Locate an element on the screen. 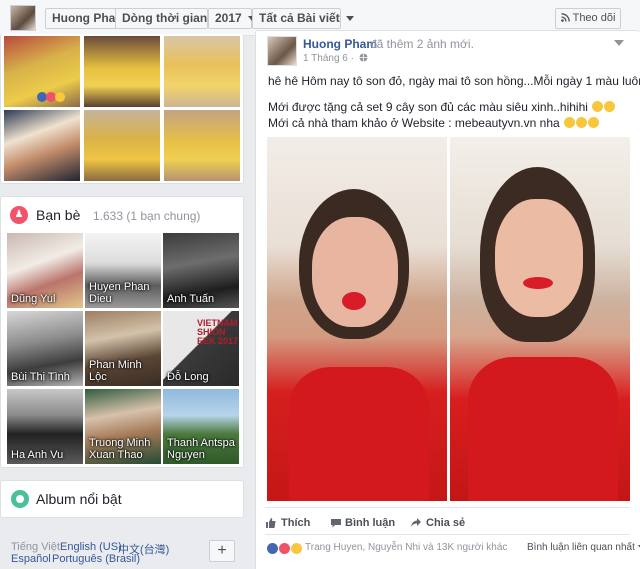 The height and width of the screenshot is (569, 640). friend-name: Huyen Phan Dieu is located at coordinates (124, 293).